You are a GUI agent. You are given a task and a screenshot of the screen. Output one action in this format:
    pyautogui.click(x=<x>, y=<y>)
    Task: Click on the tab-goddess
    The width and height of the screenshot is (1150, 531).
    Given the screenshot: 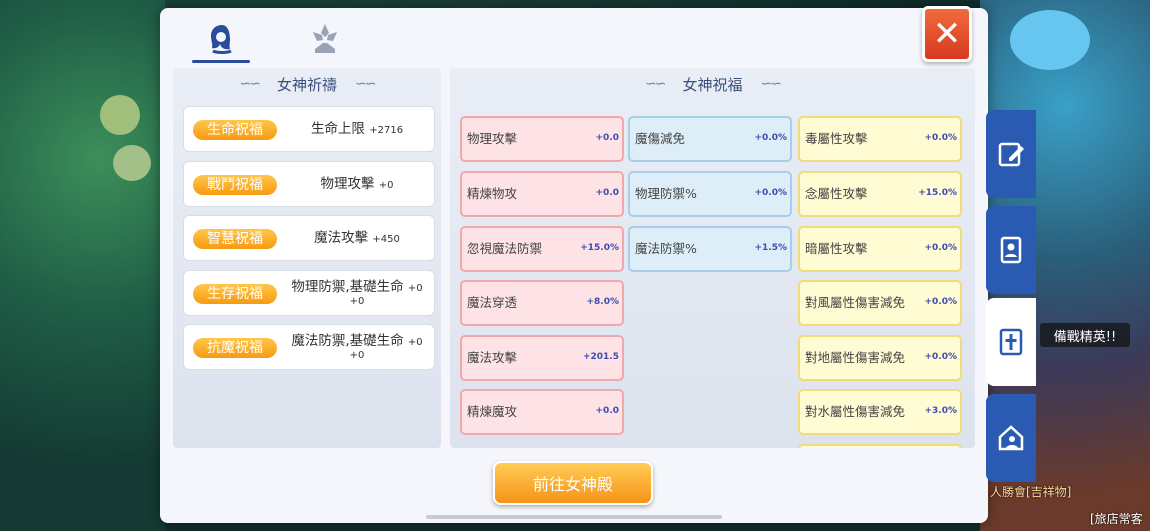 What is the action you would take?
    pyautogui.click(x=222, y=39)
    